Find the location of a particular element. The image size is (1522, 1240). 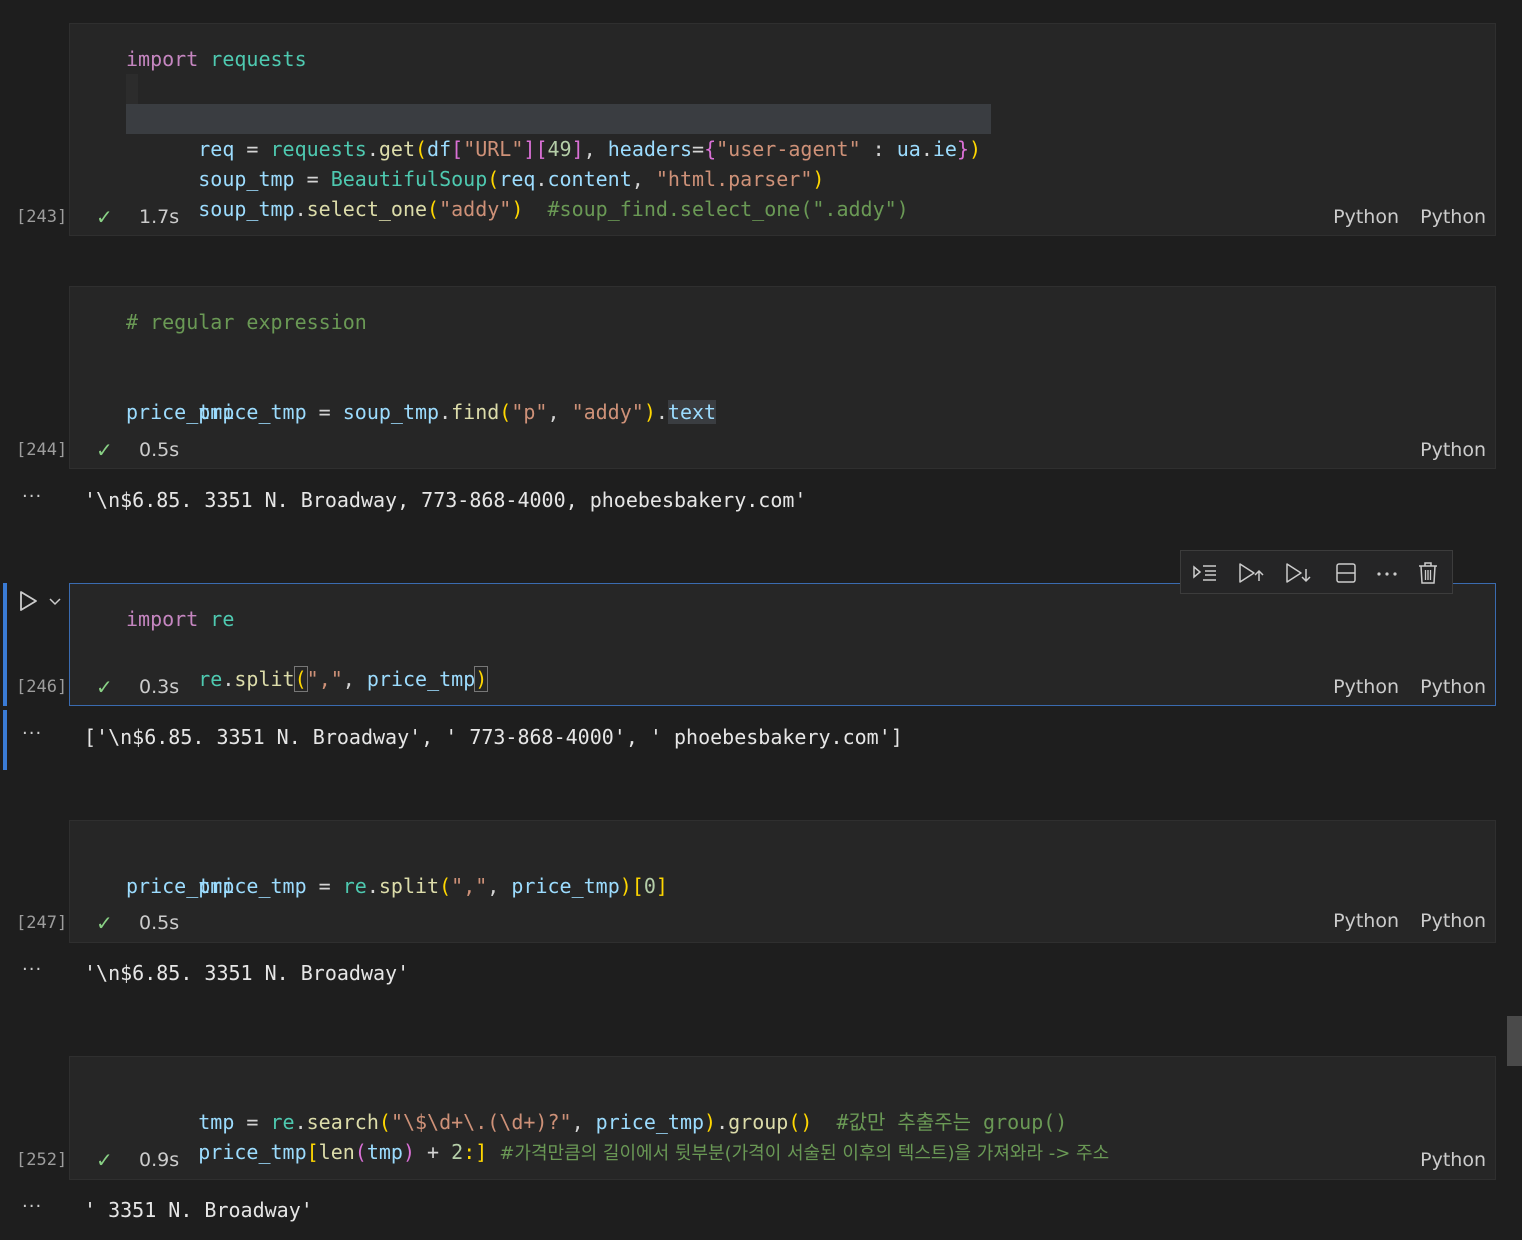

execute-below-icon is located at coordinates (1298, 573).